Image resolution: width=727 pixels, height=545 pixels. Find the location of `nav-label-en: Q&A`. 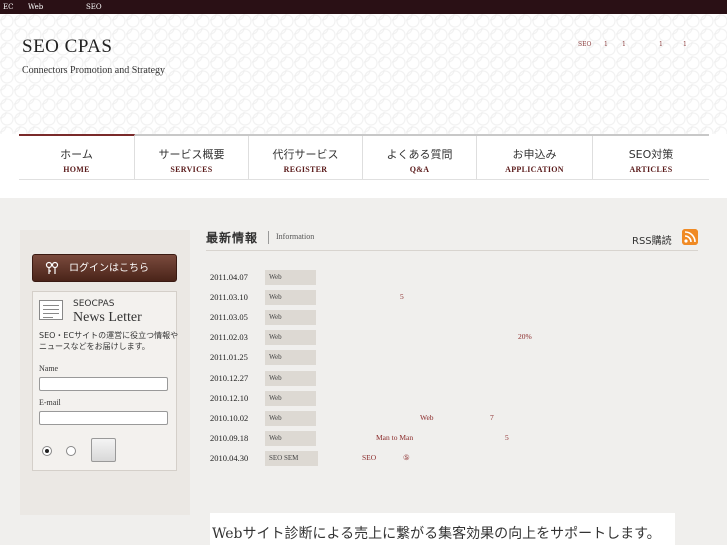

nav-label-en: Q&A is located at coordinates (419, 169).